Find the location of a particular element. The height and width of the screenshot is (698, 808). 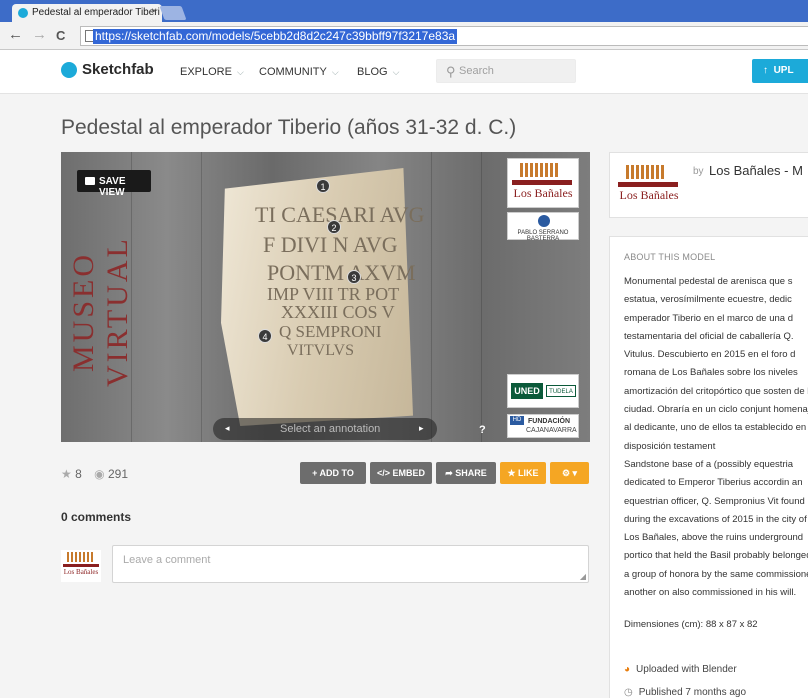

model-stats: ★ 8 ◉ 291 is located at coordinates (94, 474).